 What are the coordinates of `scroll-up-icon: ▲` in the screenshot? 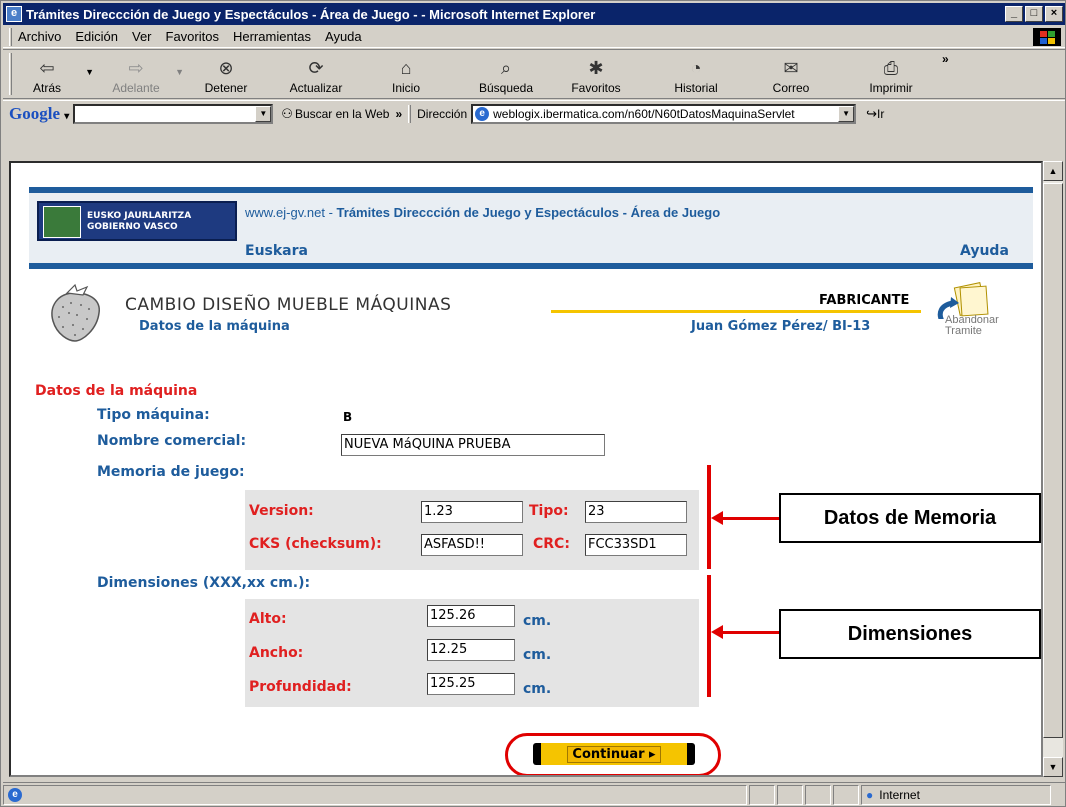 It's located at (1053, 171).